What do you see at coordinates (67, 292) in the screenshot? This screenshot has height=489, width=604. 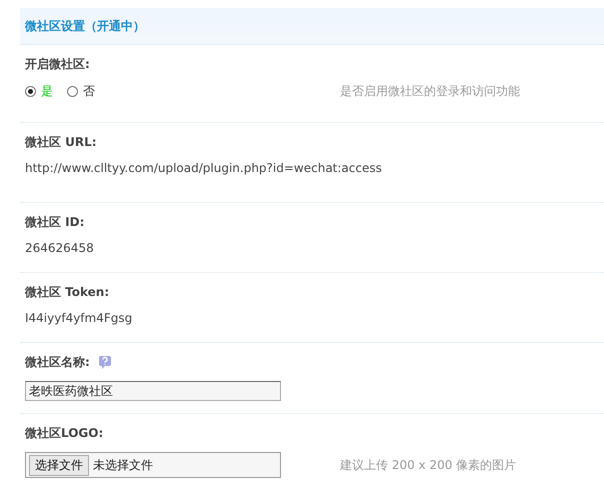 I see `field-label: 微社区 Token:` at bounding box center [67, 292].